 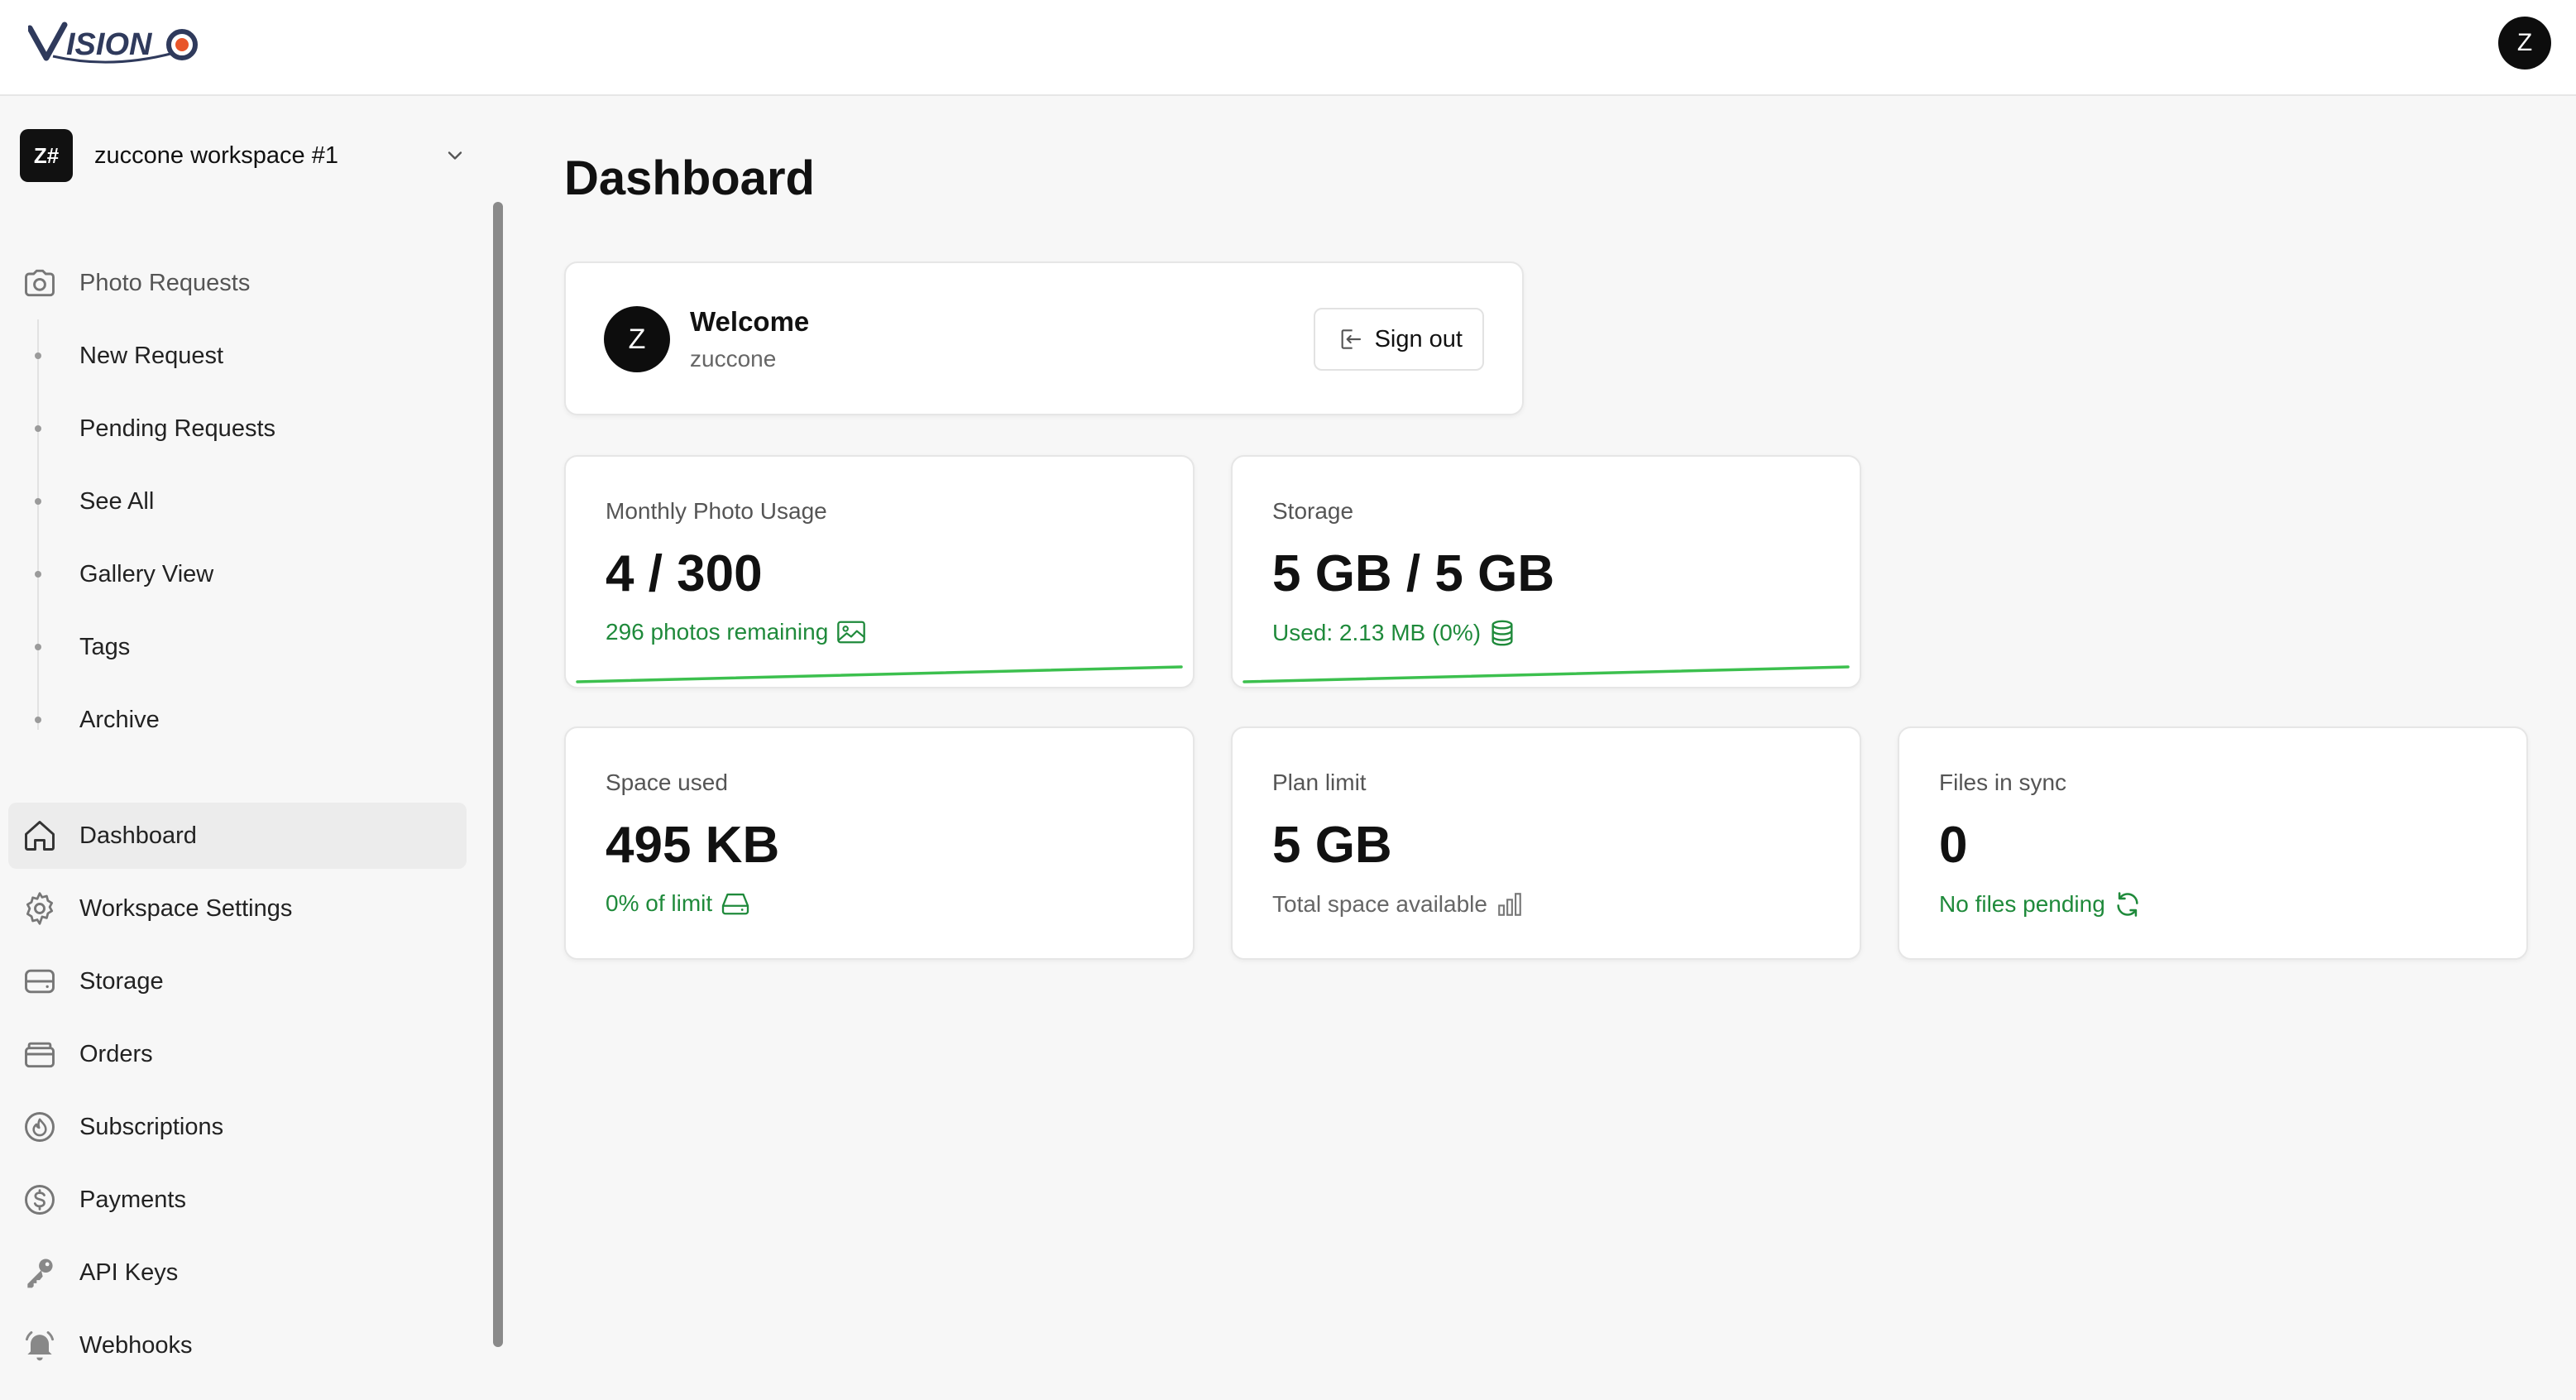 What do you see at coordinates (498, 774) in the screenshot?
I see `sidebar-scrollbar` at bounding box center [498, 774].